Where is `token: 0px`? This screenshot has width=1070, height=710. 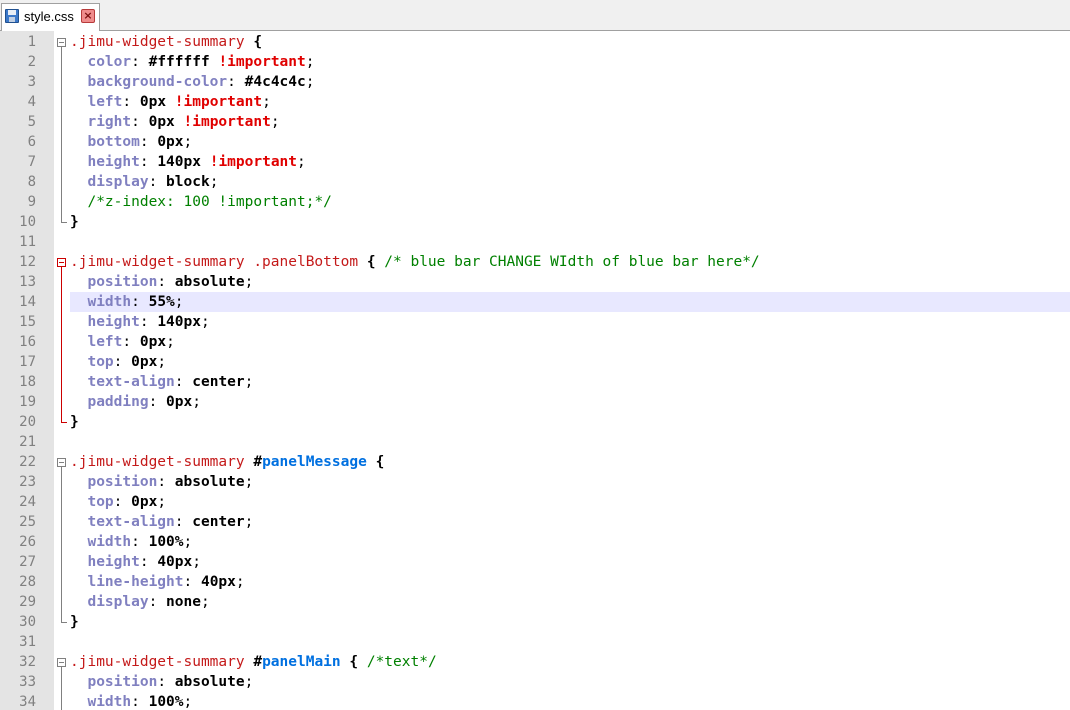 token: 0px is located at coordinates (144, 502).